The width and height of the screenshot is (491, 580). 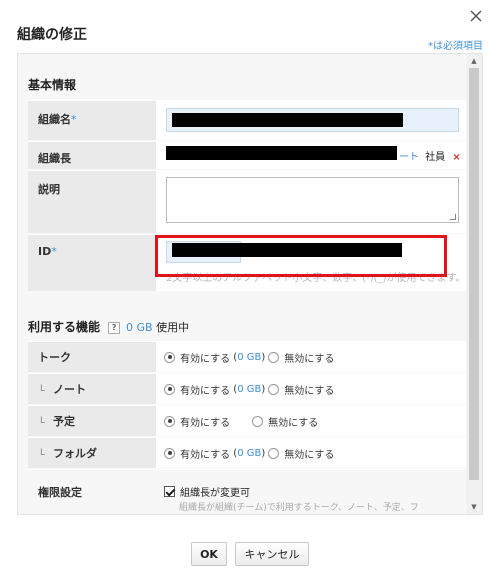 What do you see at coordinates (92, 492) in the screenshot?
I see `permission-label: 権限設定` at bounding box center [92, 492].